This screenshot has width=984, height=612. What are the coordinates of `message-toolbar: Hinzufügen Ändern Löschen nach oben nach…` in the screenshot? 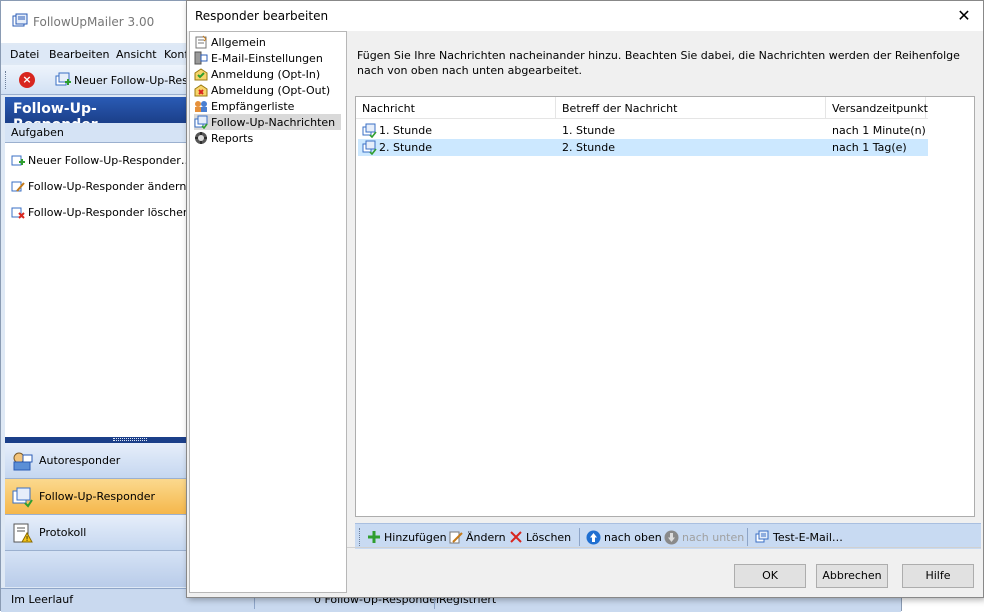 It's located at (668, 536).